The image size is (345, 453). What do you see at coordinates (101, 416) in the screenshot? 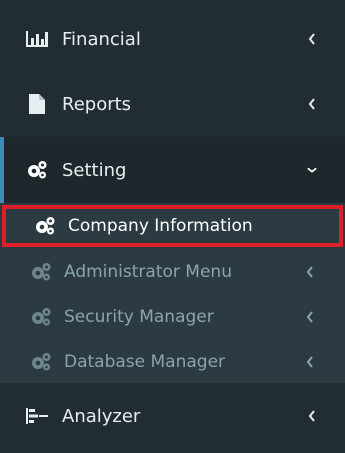
I see `sidebar-item-label: Analyzer` at bounding box center [101, 416].